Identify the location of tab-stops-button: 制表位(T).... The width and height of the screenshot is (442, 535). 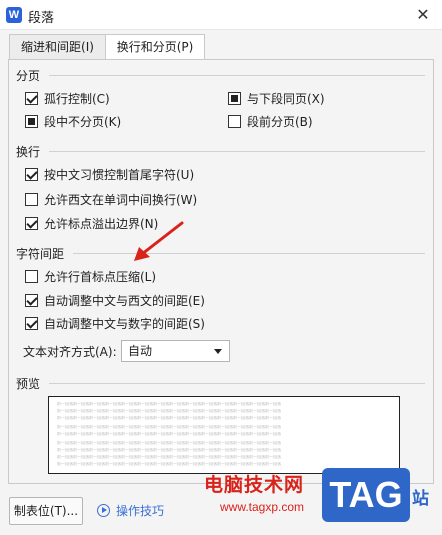
(46, 511).